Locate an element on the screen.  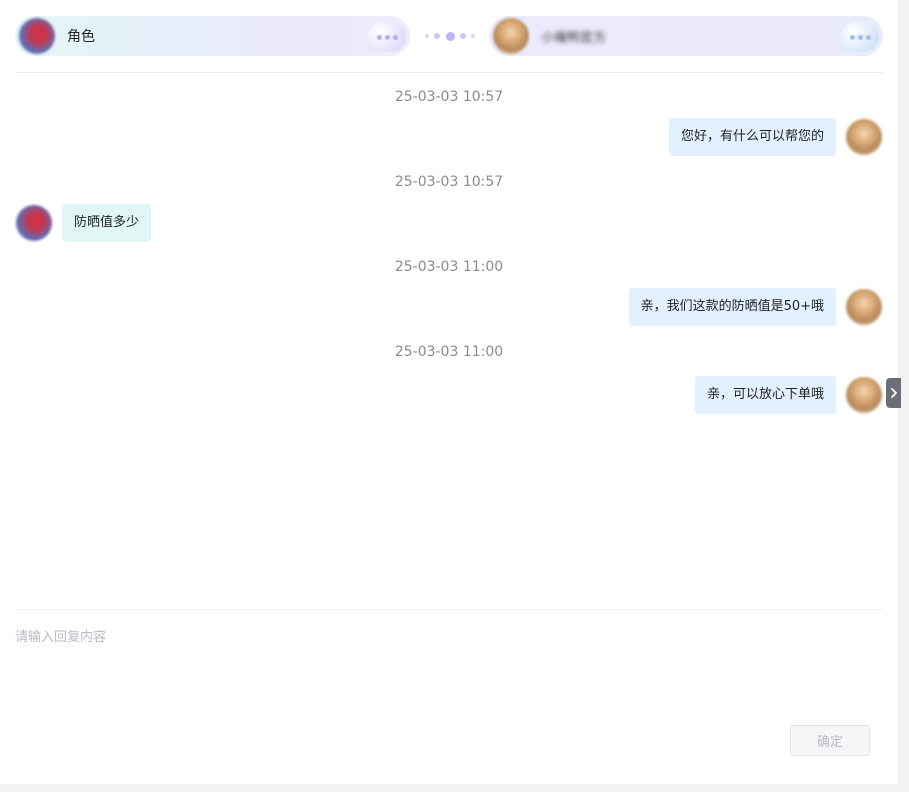
sent-message-bubble: 亲，可以放心下单哦 is located at coordinates (765, 395).